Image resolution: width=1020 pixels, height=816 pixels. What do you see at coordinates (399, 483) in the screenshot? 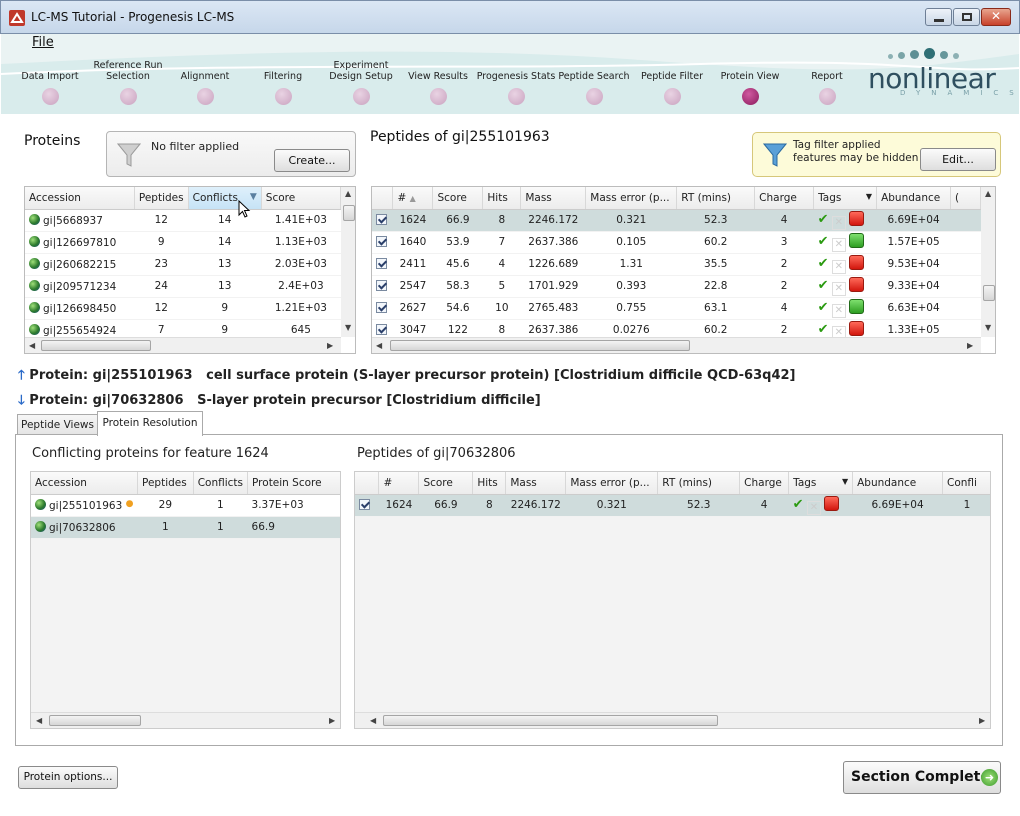
I see `col-number: #` at bounding box center [399, 483].